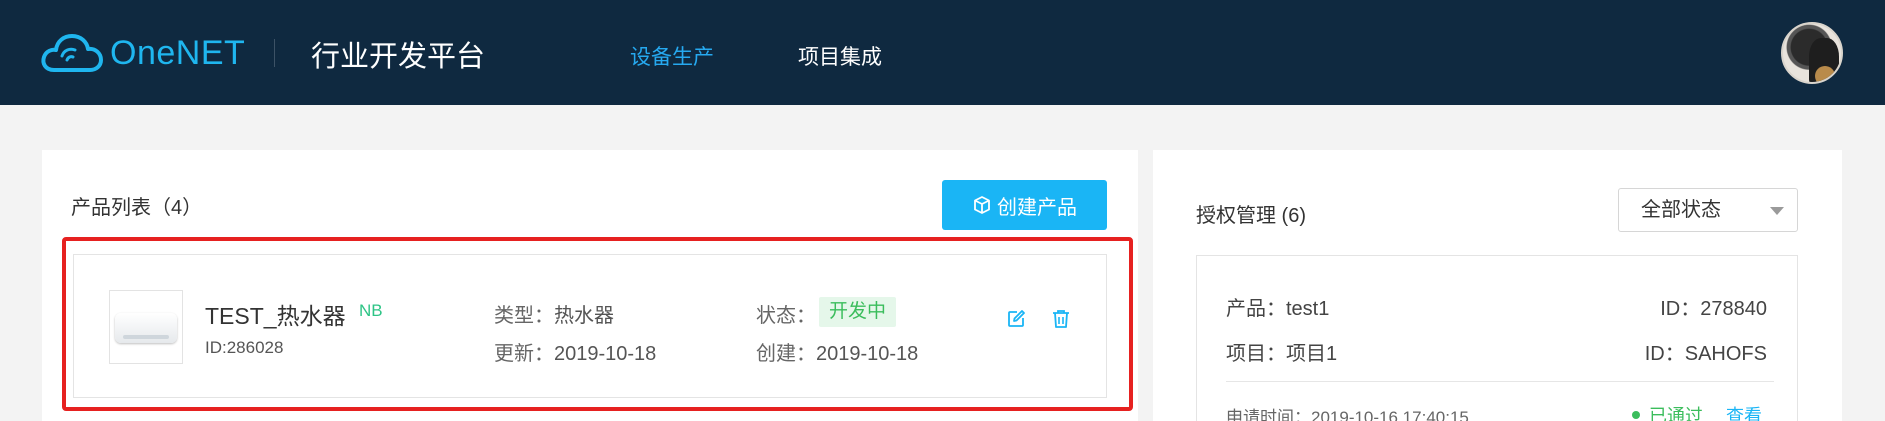  I want to click on product-type: 类型：热水器, so click(554, 313).